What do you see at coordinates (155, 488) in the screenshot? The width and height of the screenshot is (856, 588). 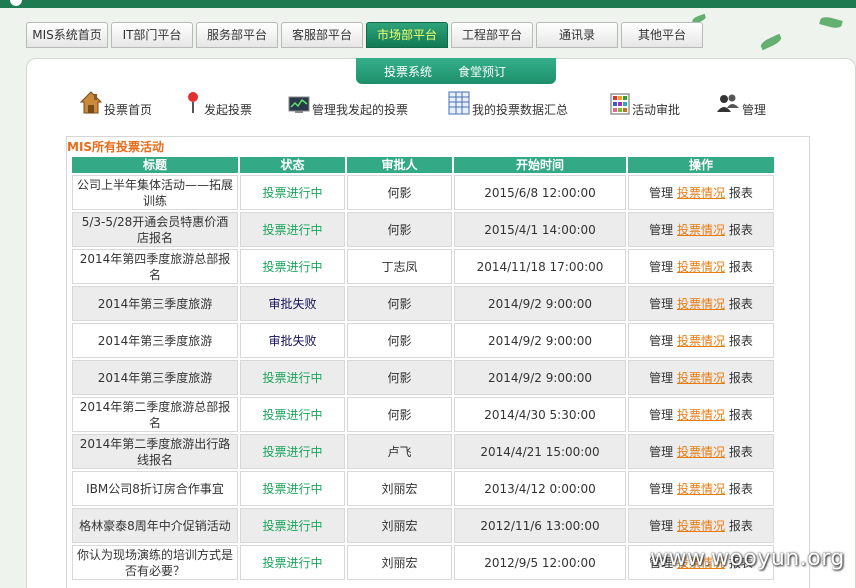 I see `cell-title: IBM公司8折订房合作事宜` at bounding box center [155, 488].